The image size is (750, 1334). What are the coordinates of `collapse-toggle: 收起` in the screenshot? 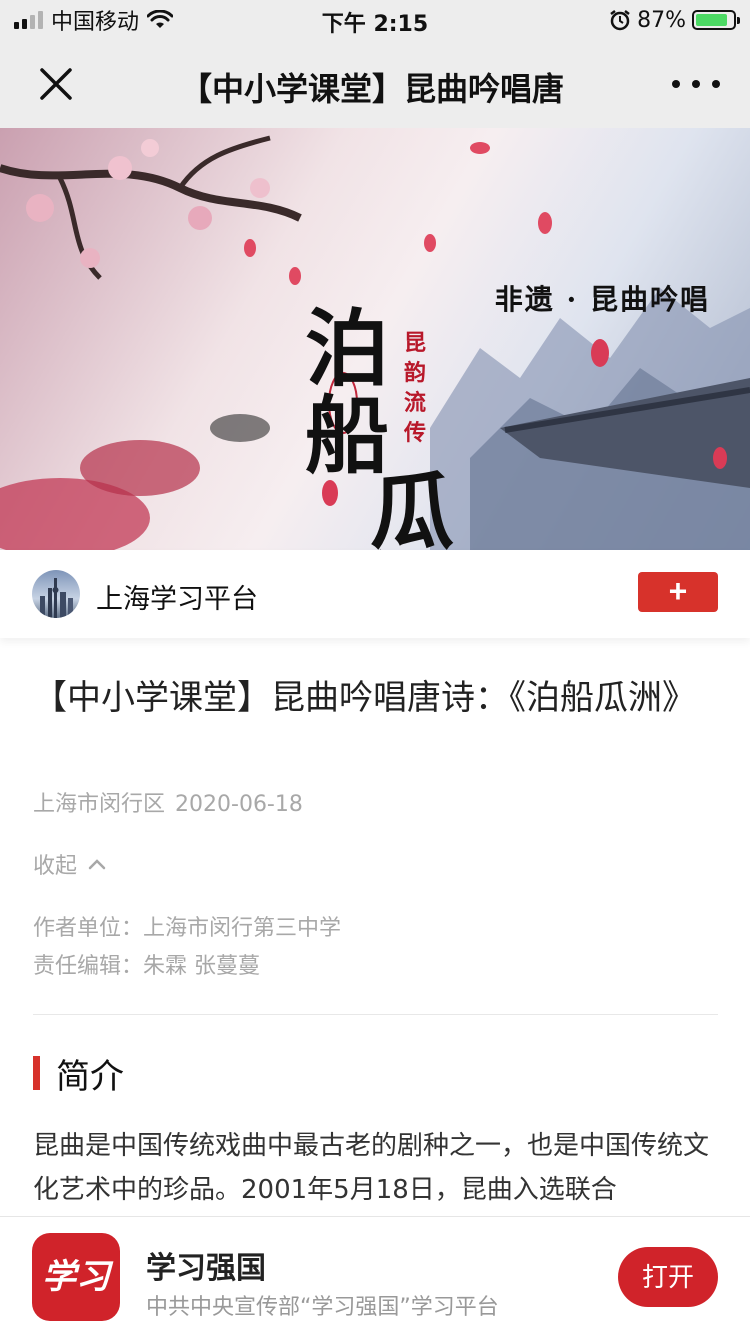 It's located at (70, 864).